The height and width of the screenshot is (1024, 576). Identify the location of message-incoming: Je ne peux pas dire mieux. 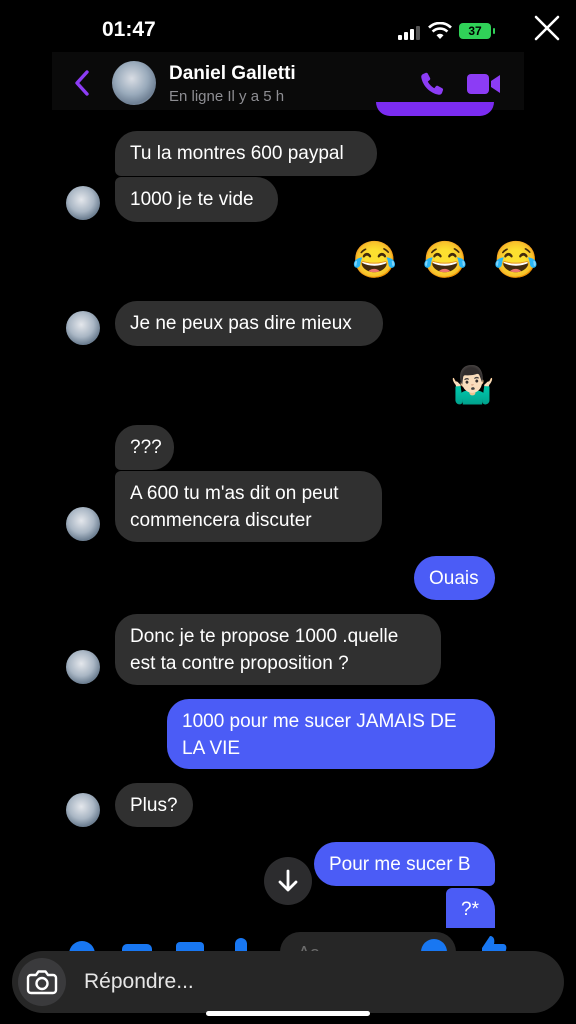
(249, 323).